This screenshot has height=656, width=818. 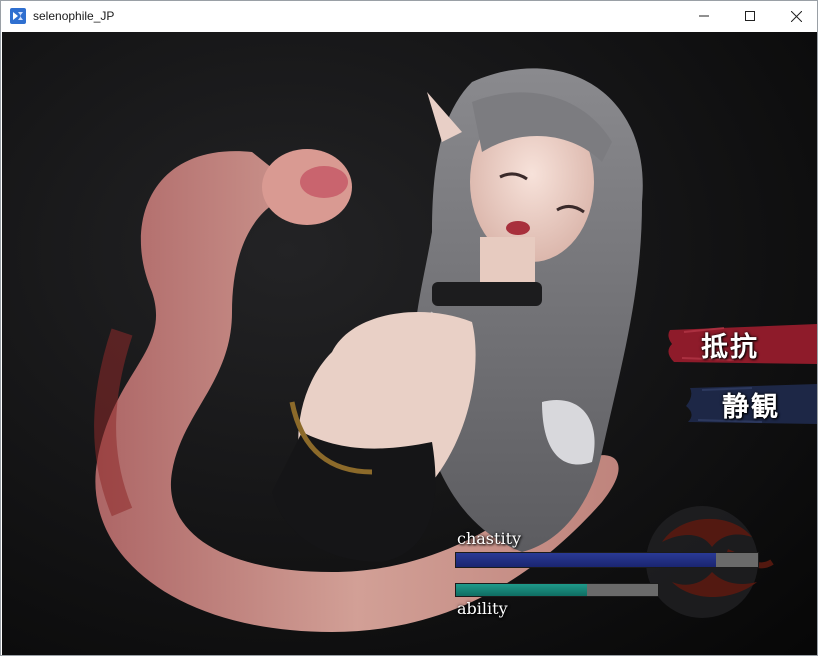 I want to click on chastity-bar, so click(x=607, y=560).